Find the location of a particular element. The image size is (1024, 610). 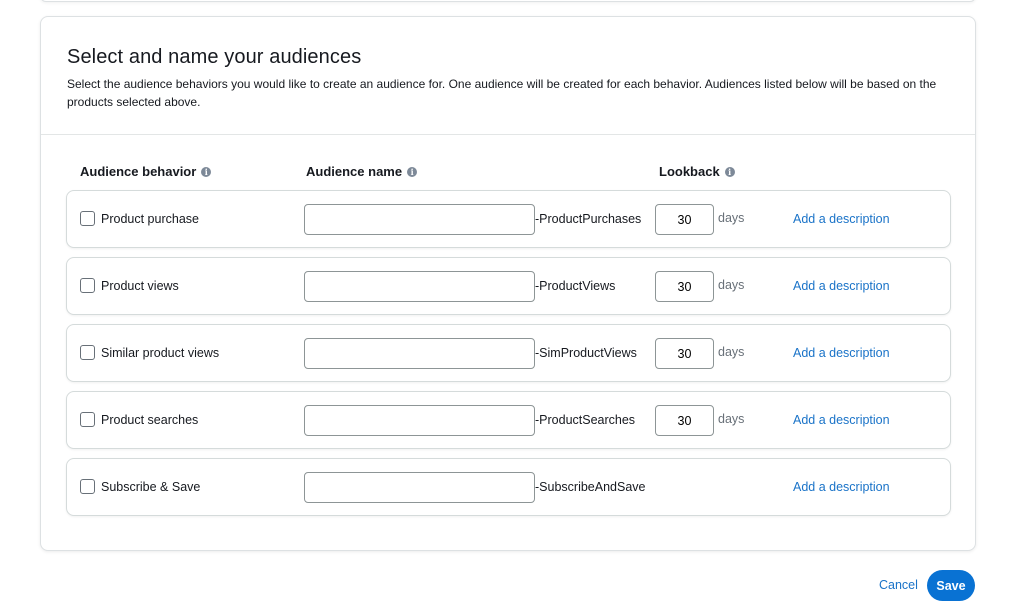

section-title: Select and name your audiences is located at coordinates (214, 57).